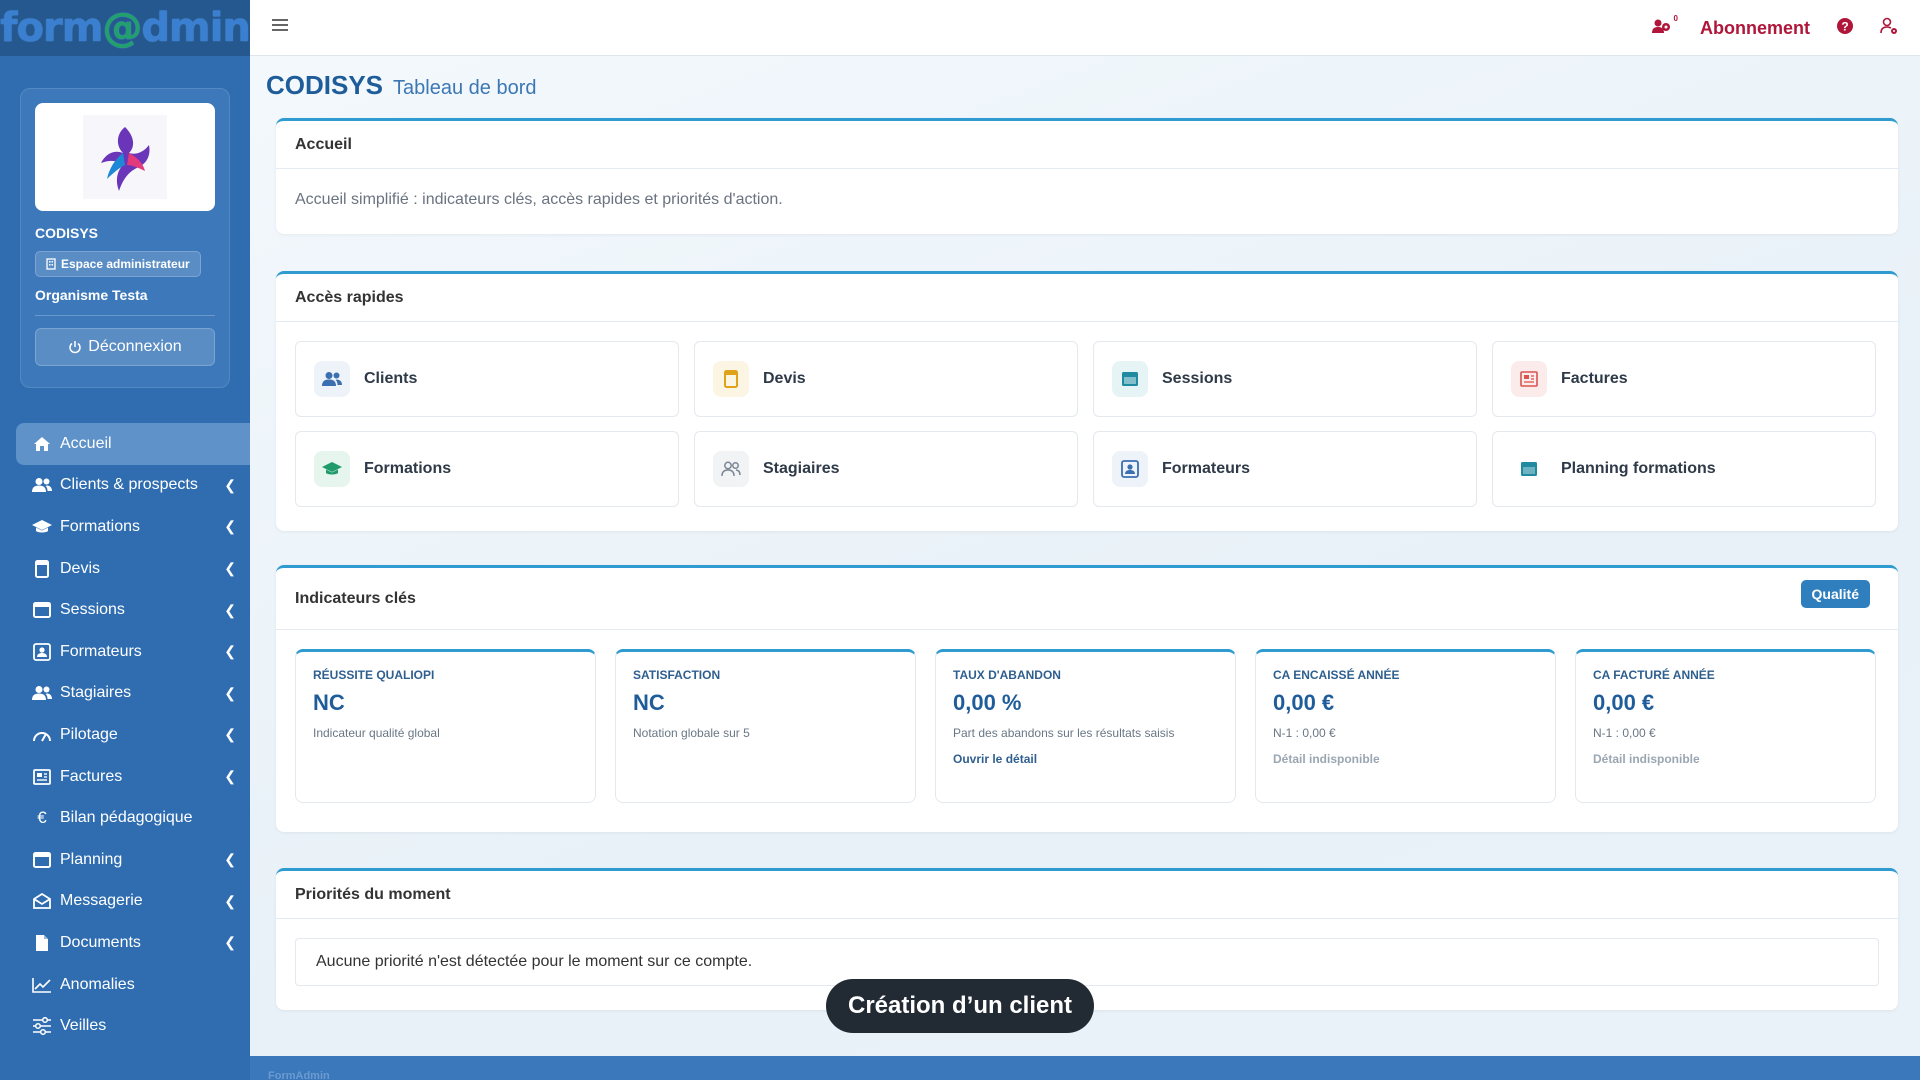 This screenshot has height=1080, width=1920. I want to click on footer-text: FormAdmin, so click(299, 1075).